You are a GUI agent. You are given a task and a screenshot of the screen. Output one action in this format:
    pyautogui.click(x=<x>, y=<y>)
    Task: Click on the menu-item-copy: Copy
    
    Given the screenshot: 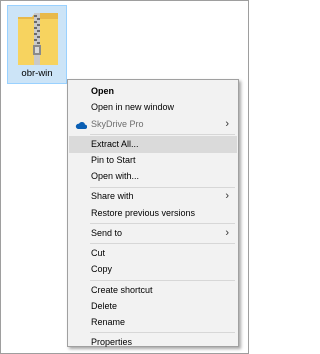 What is the action you would take?
    pyautogui.click(x=153, y=269)
    